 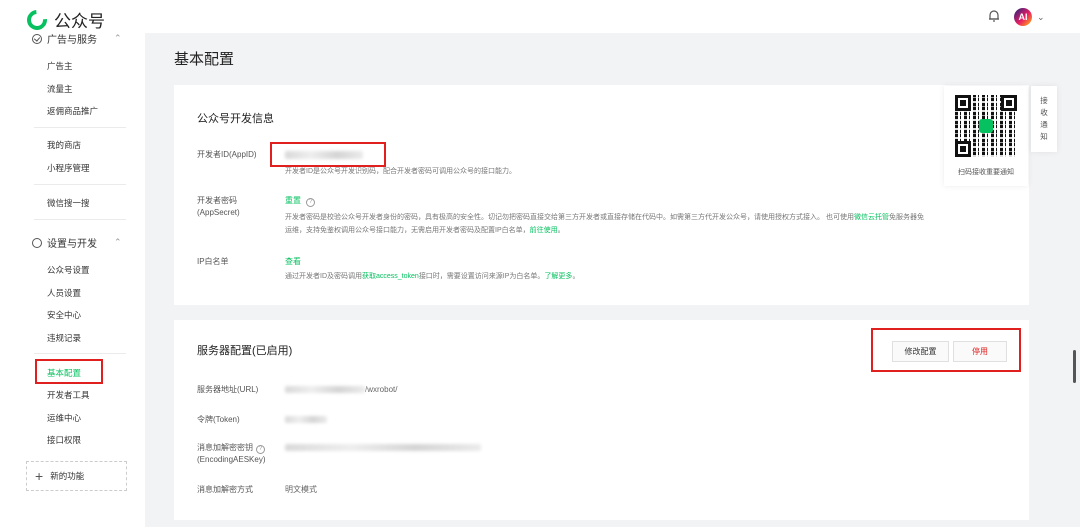 I want to click on qr-notify-panel: 扫码接收重要通知, so click(x=986, y=136).